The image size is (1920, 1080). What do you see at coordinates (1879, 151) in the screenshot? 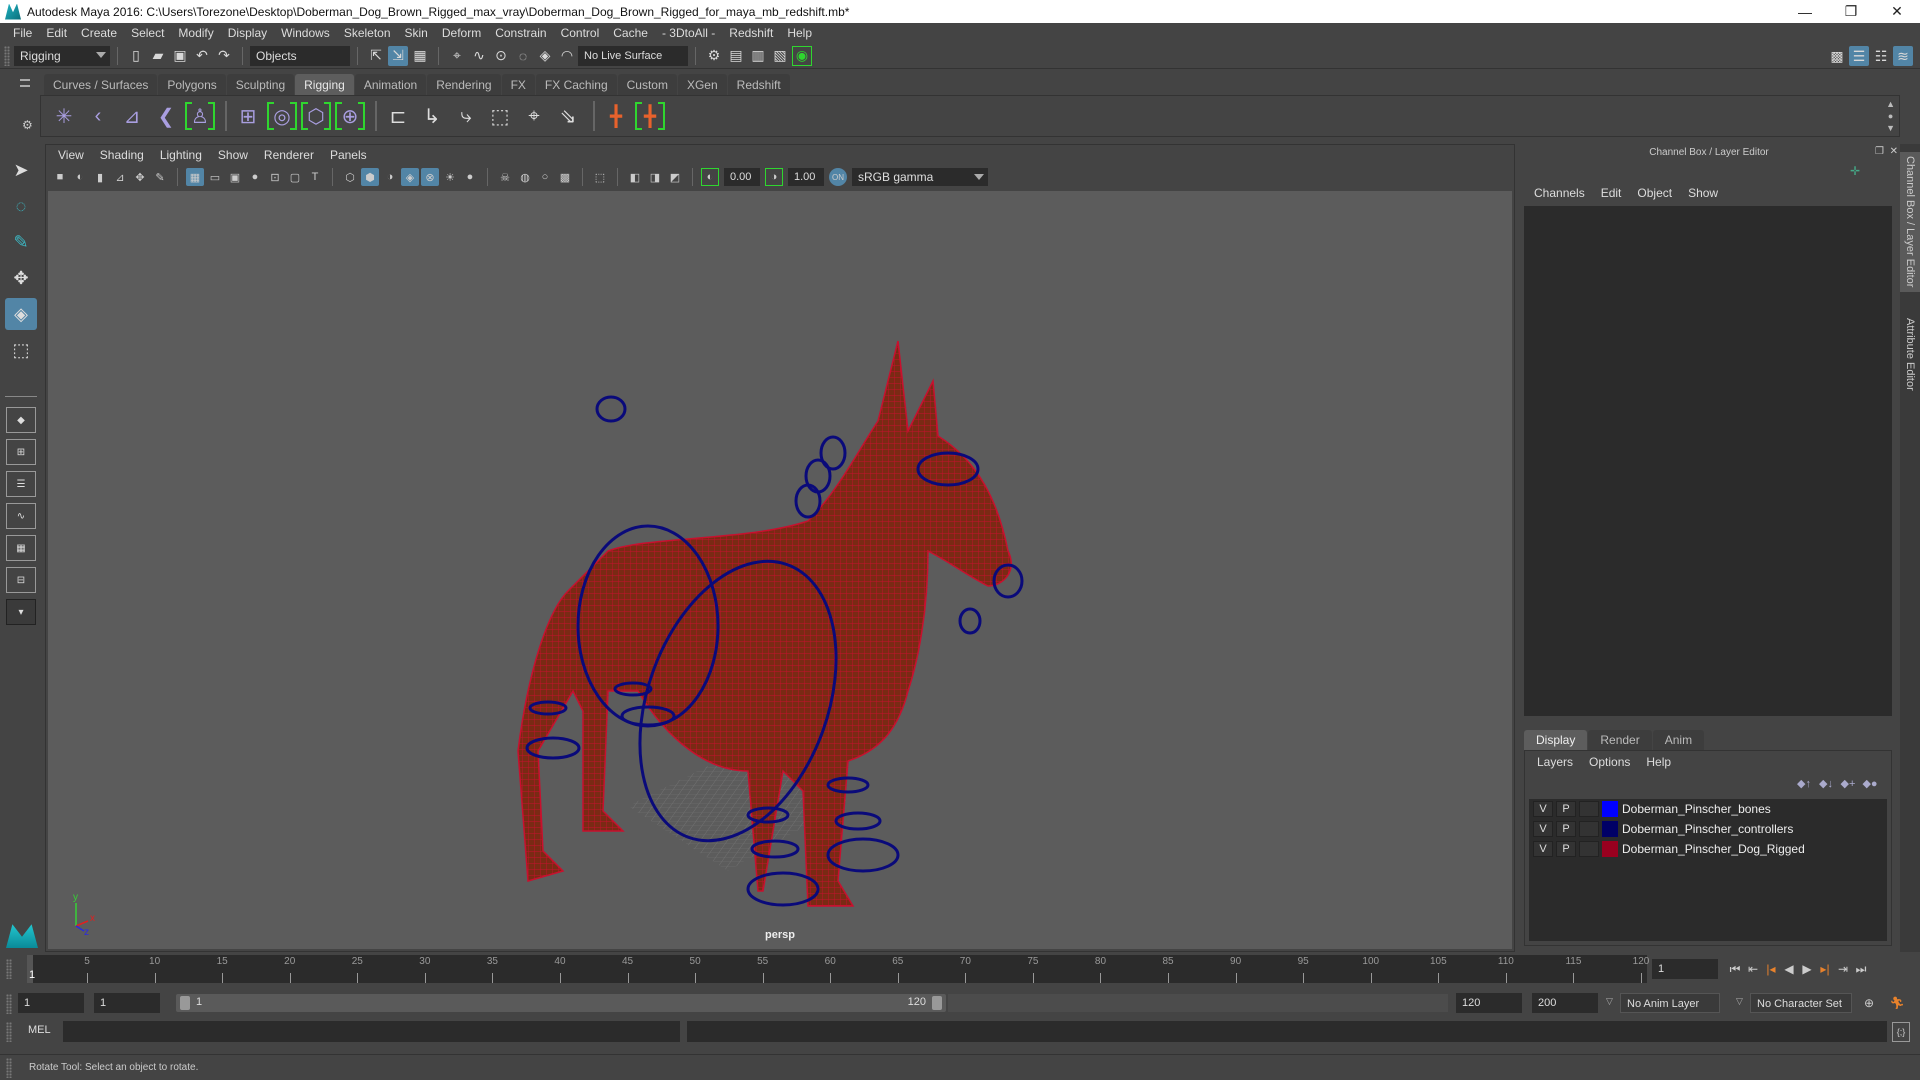
I see `float-panel-icon: ❐` at bounding box center [1879, 151].